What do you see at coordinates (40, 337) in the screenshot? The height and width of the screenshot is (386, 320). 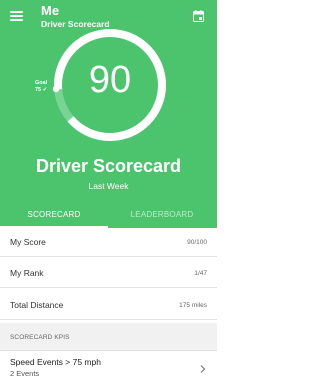 I see `section-label: SCORECARD KPIS` at bounding box center [40, 337].